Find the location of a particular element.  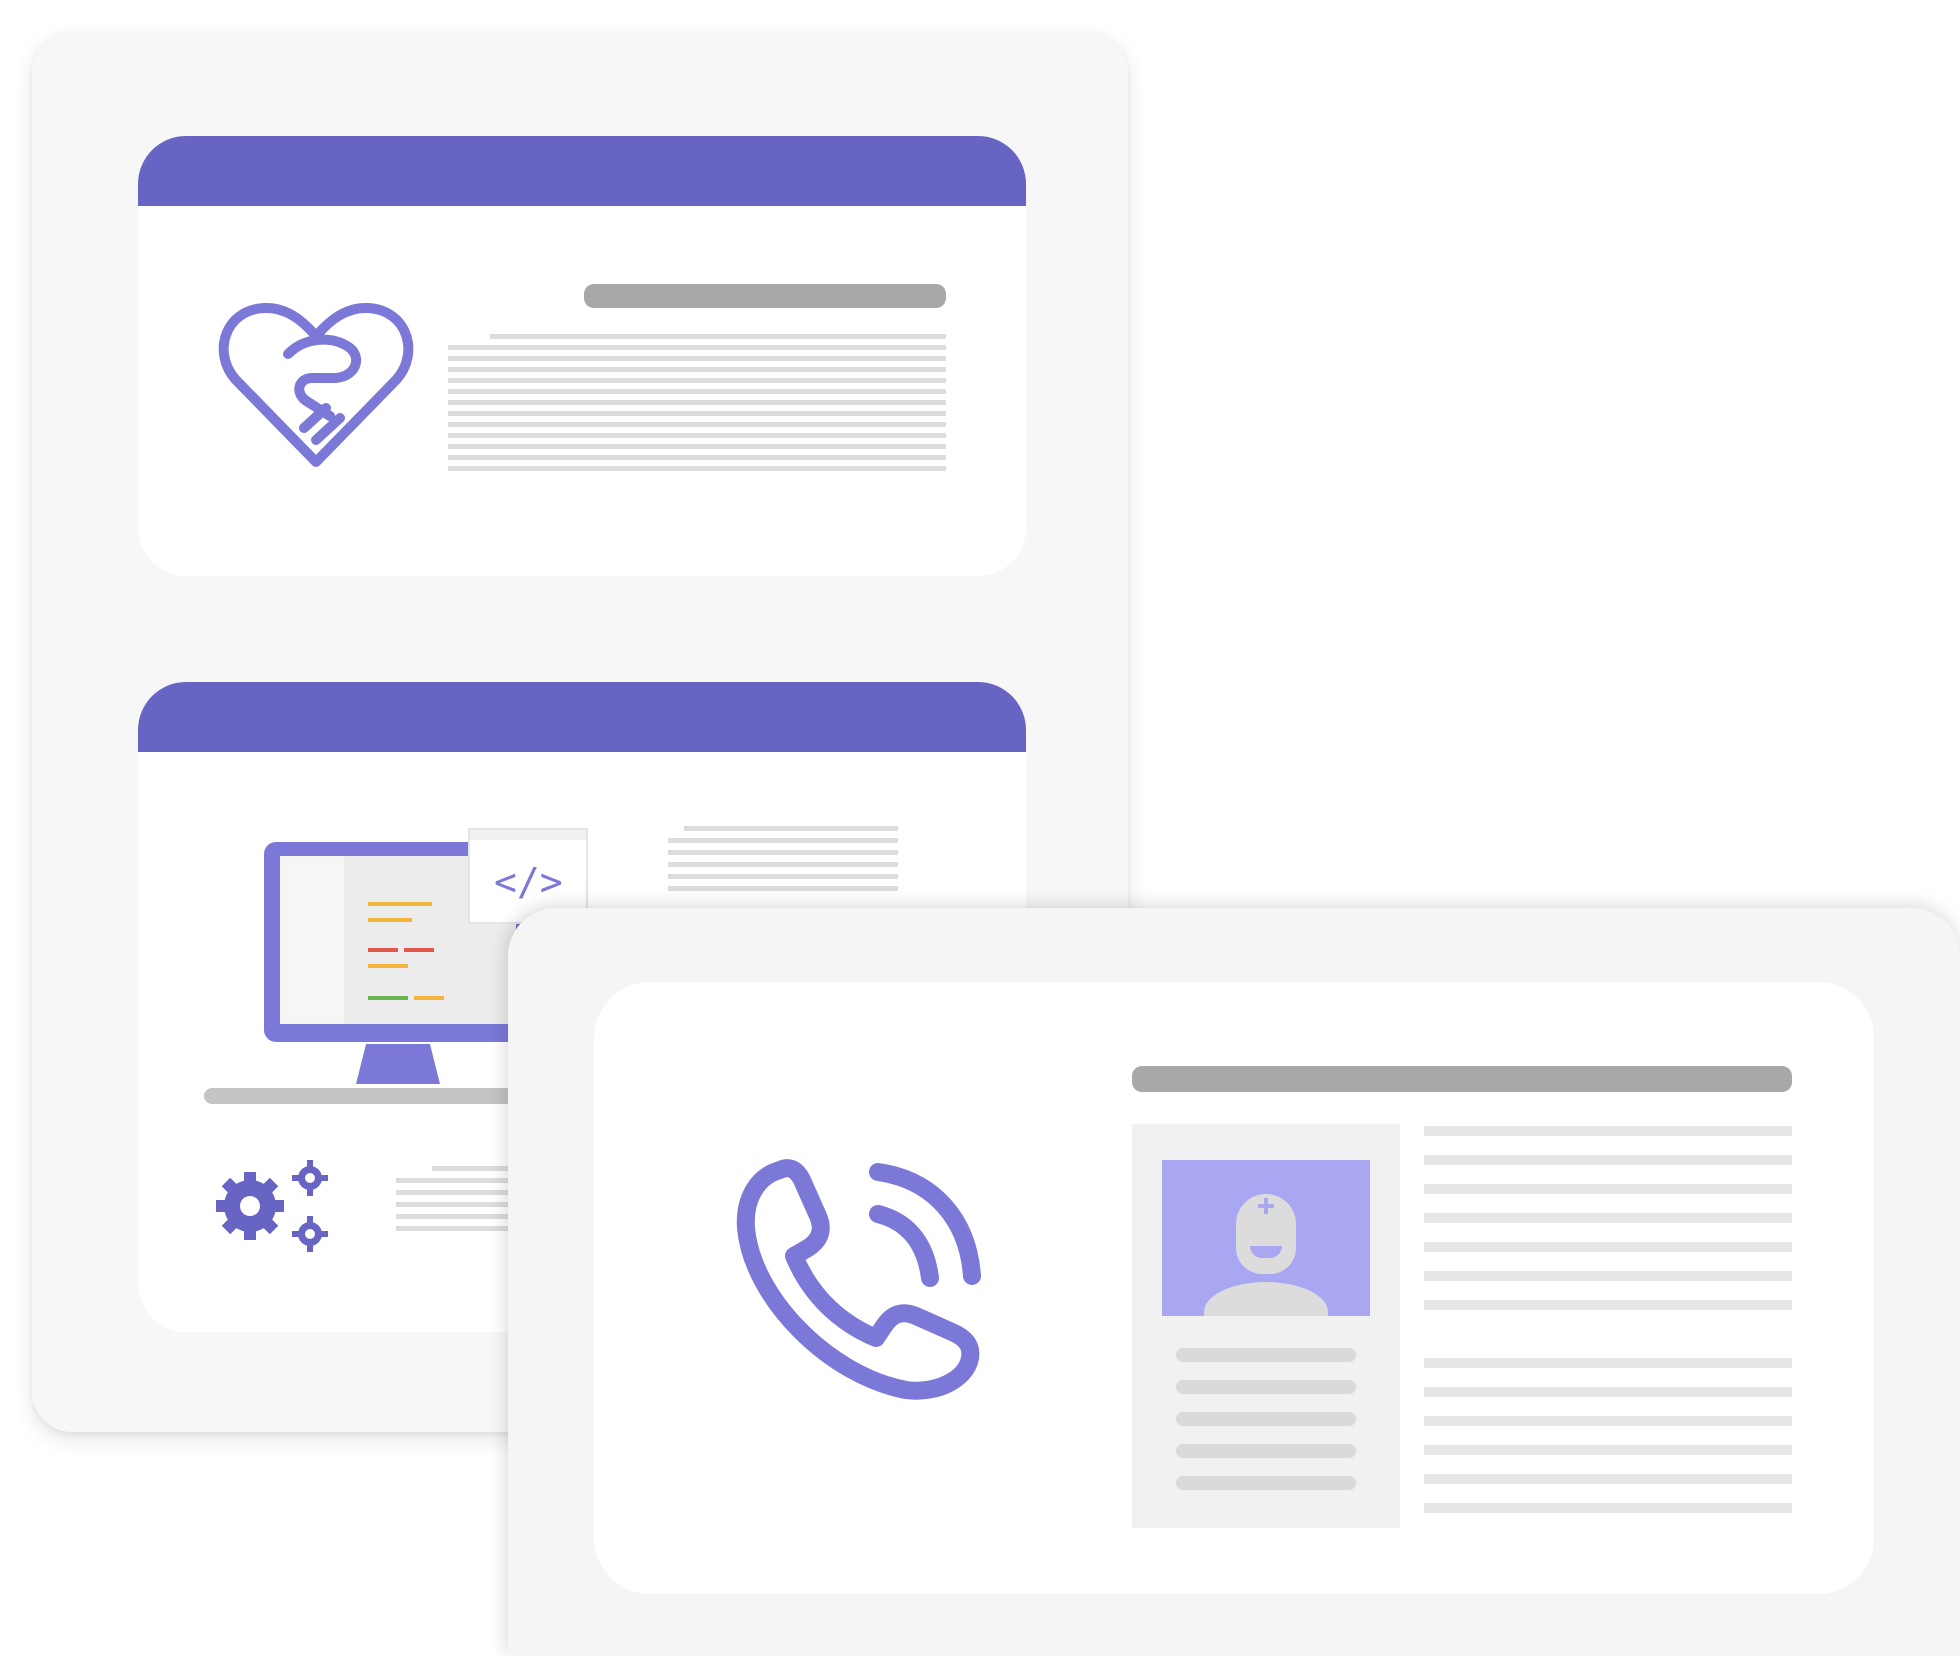

code-glyph: </> is located at coordinates (528, 882).